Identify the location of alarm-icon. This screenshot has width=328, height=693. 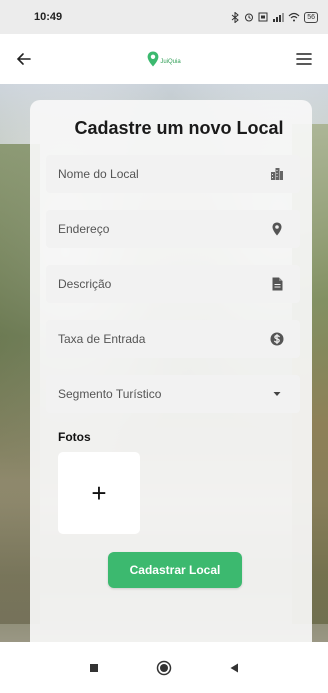
(249, 17).